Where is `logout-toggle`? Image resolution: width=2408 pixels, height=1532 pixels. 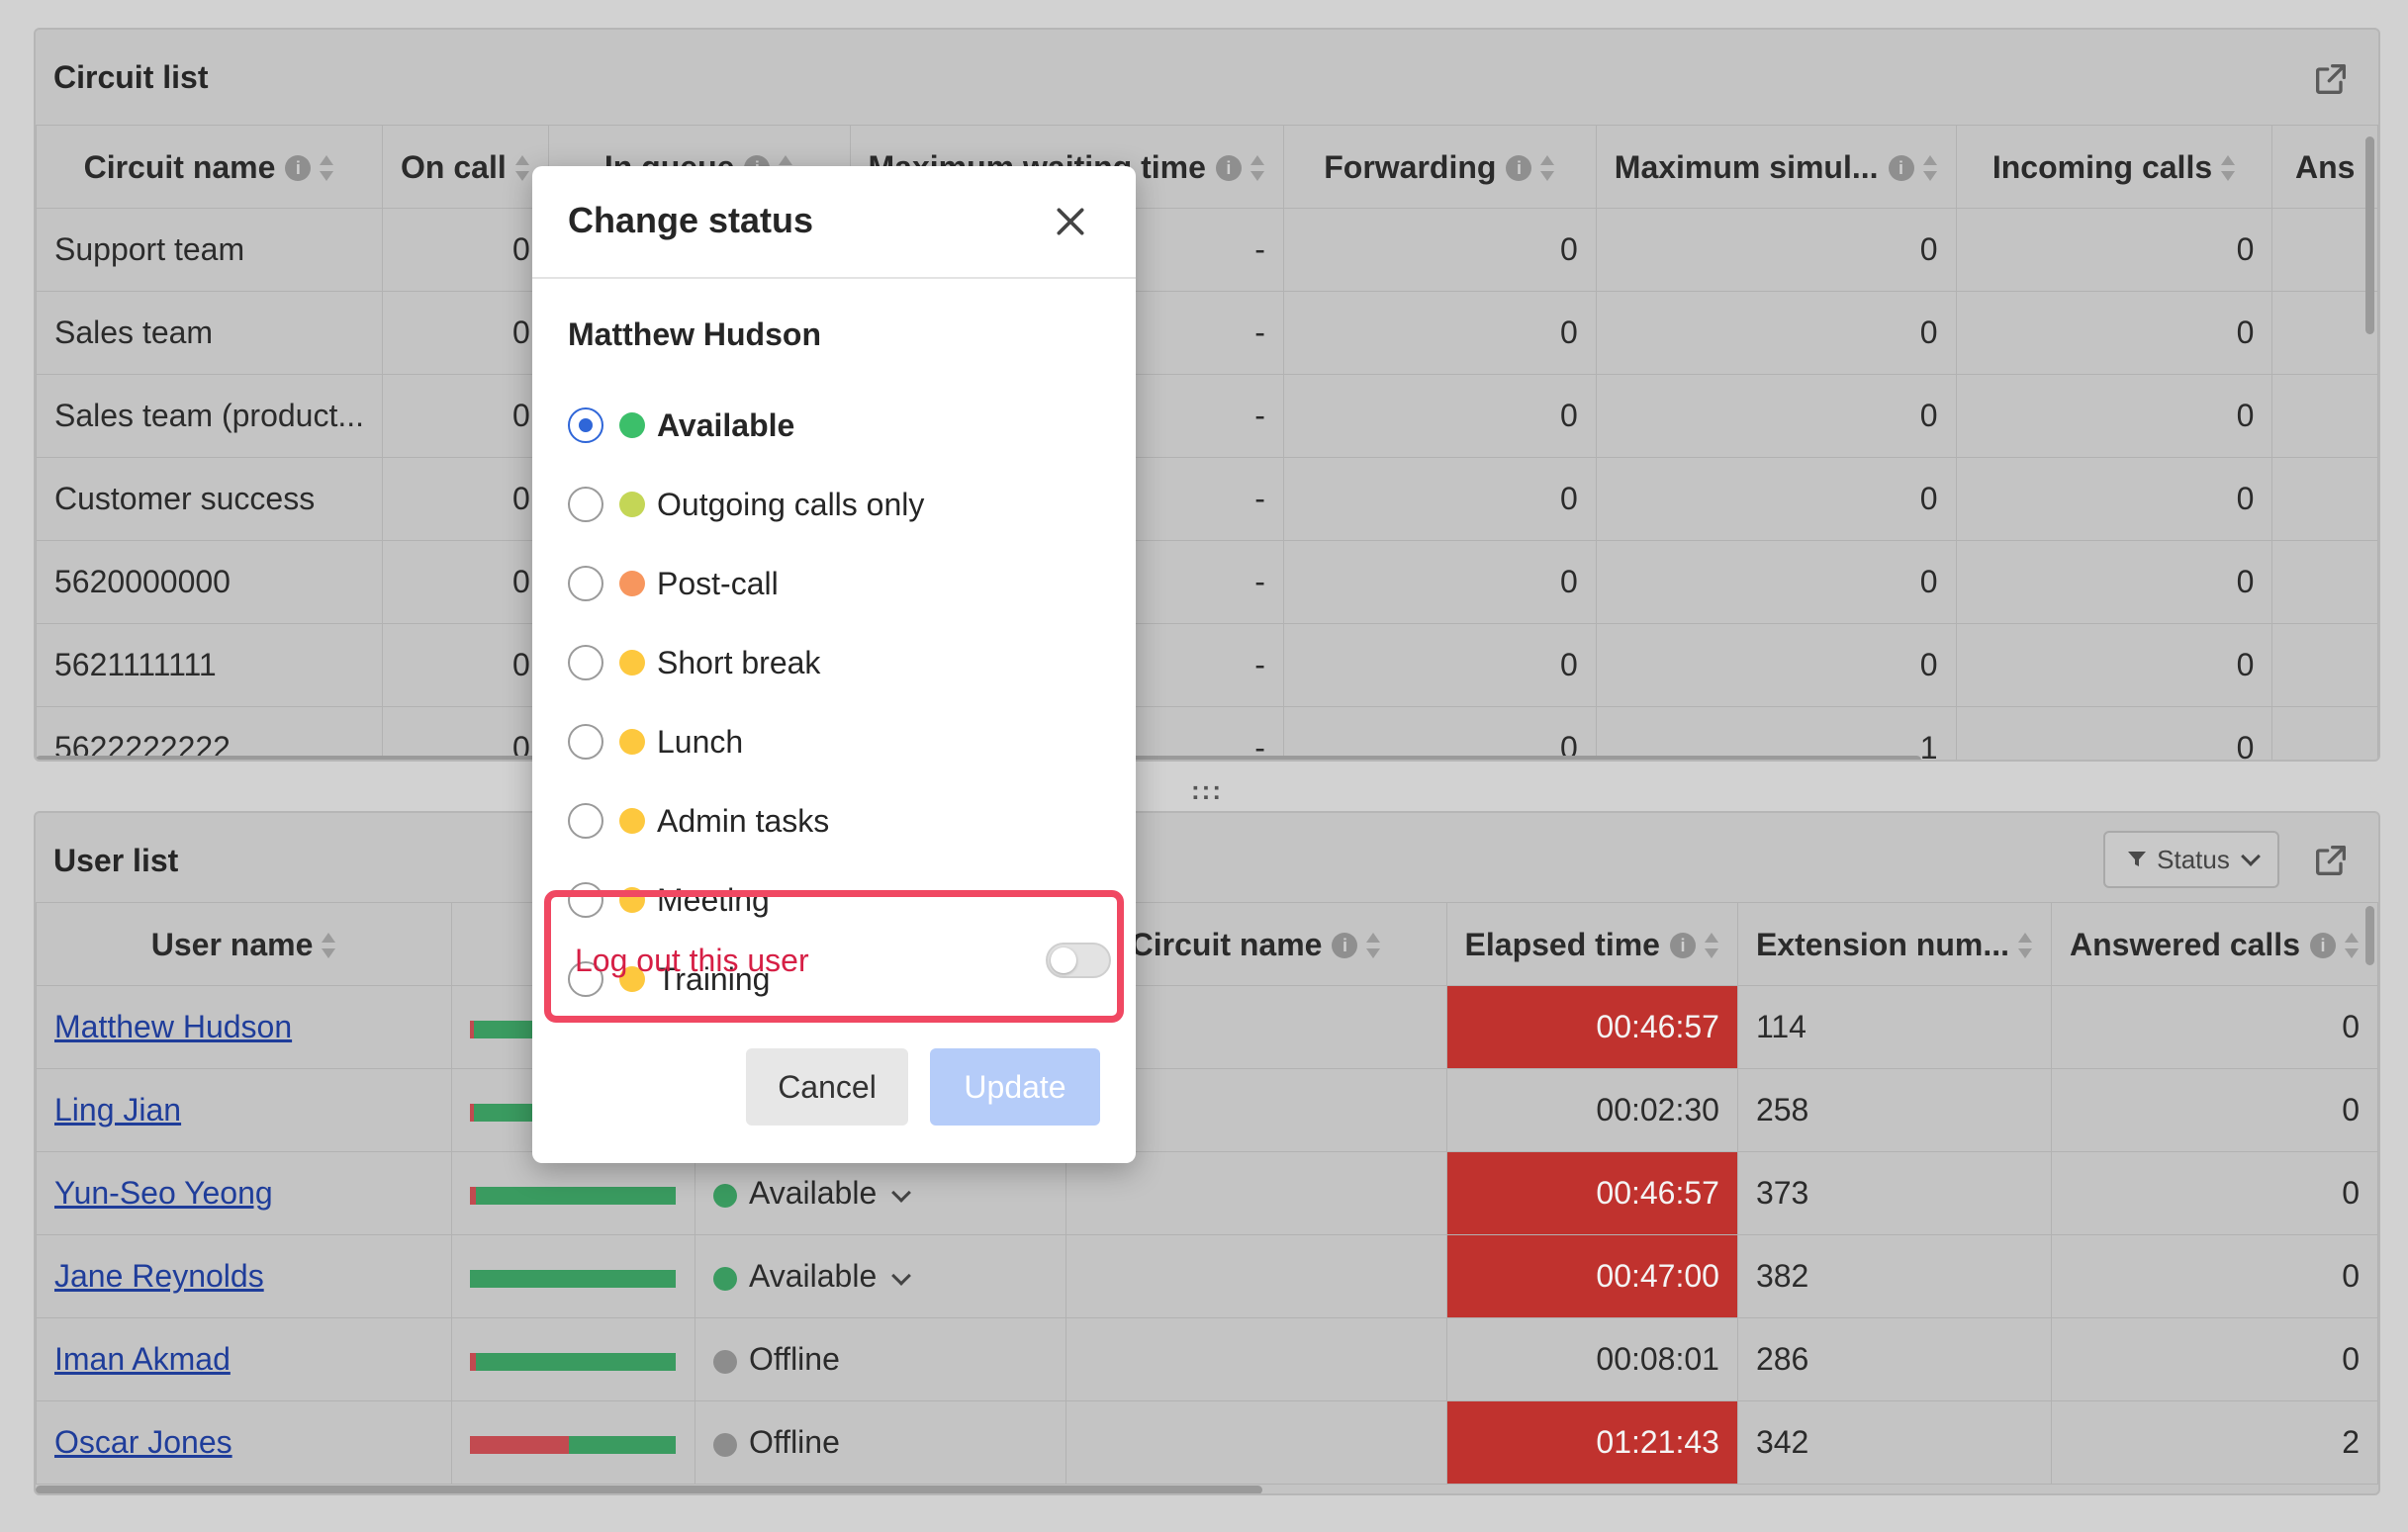
logout-toggle is located at coordinates (1078, 960).